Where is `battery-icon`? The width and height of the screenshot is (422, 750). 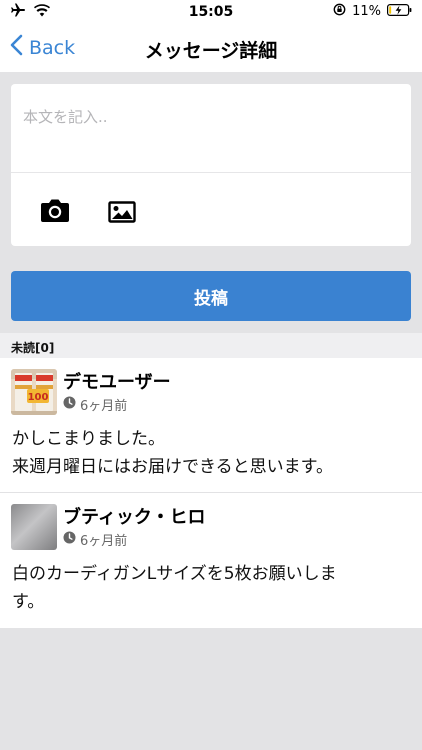 battery-icon is located at coordinates (399, 11).